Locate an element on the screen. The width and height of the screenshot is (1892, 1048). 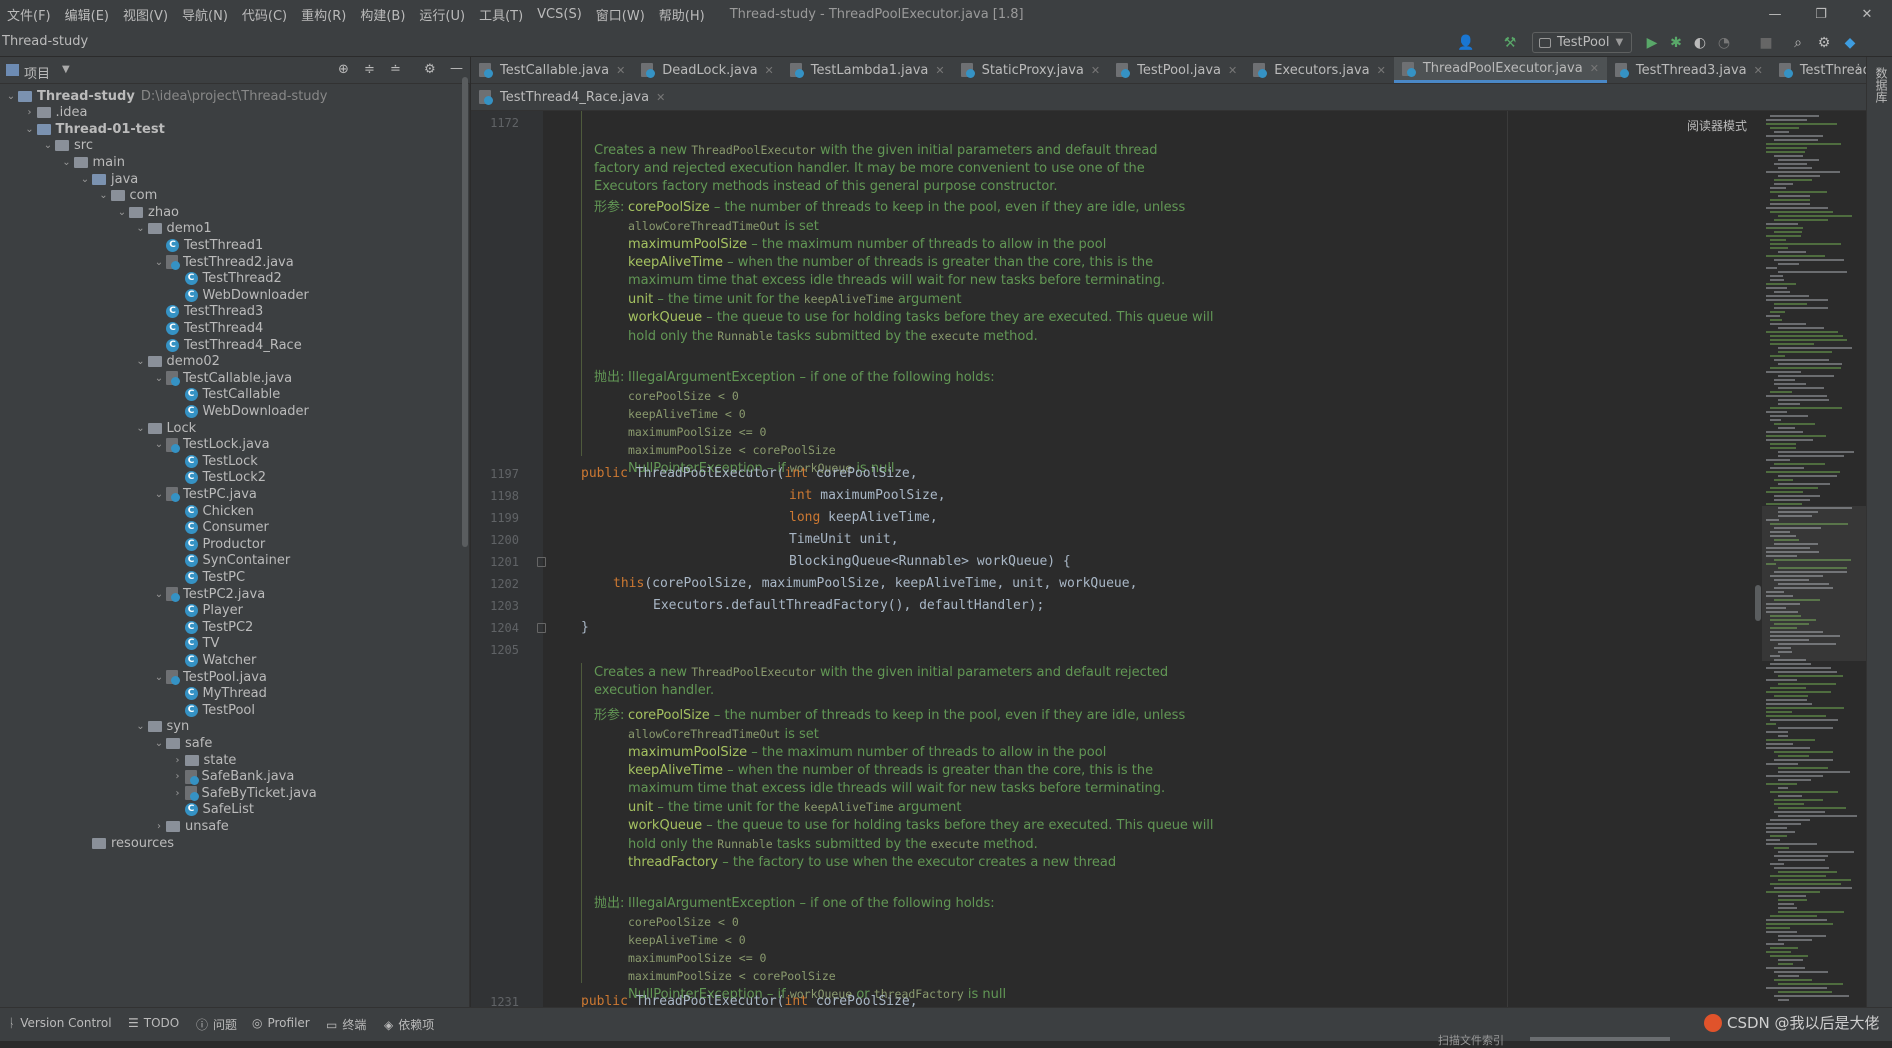
menu-tools: 工具(T) is located at coordinates (501, 14).